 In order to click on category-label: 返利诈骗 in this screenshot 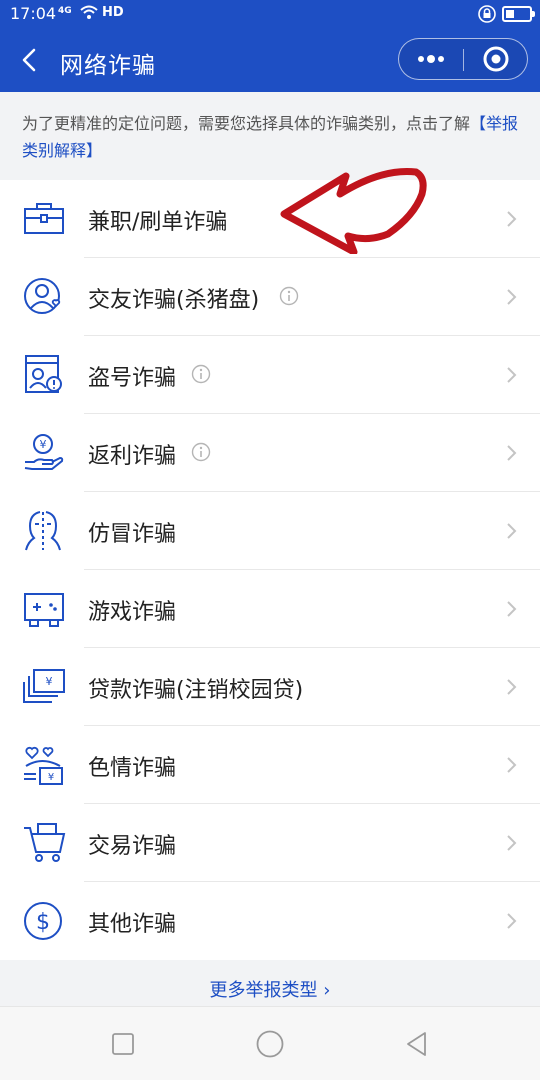, I will do `click(132, 456)`.